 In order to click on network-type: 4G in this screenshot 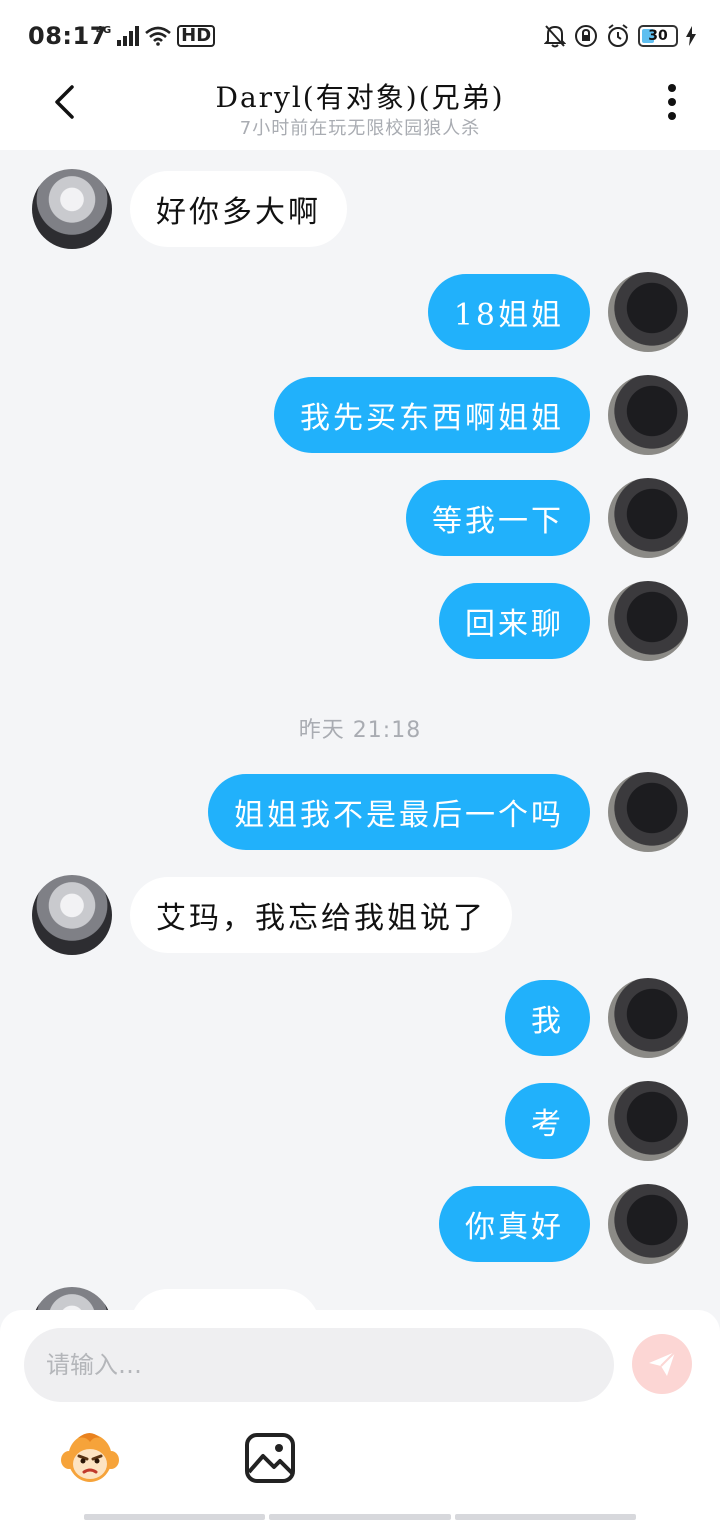, I will do `click(104, 30)`.